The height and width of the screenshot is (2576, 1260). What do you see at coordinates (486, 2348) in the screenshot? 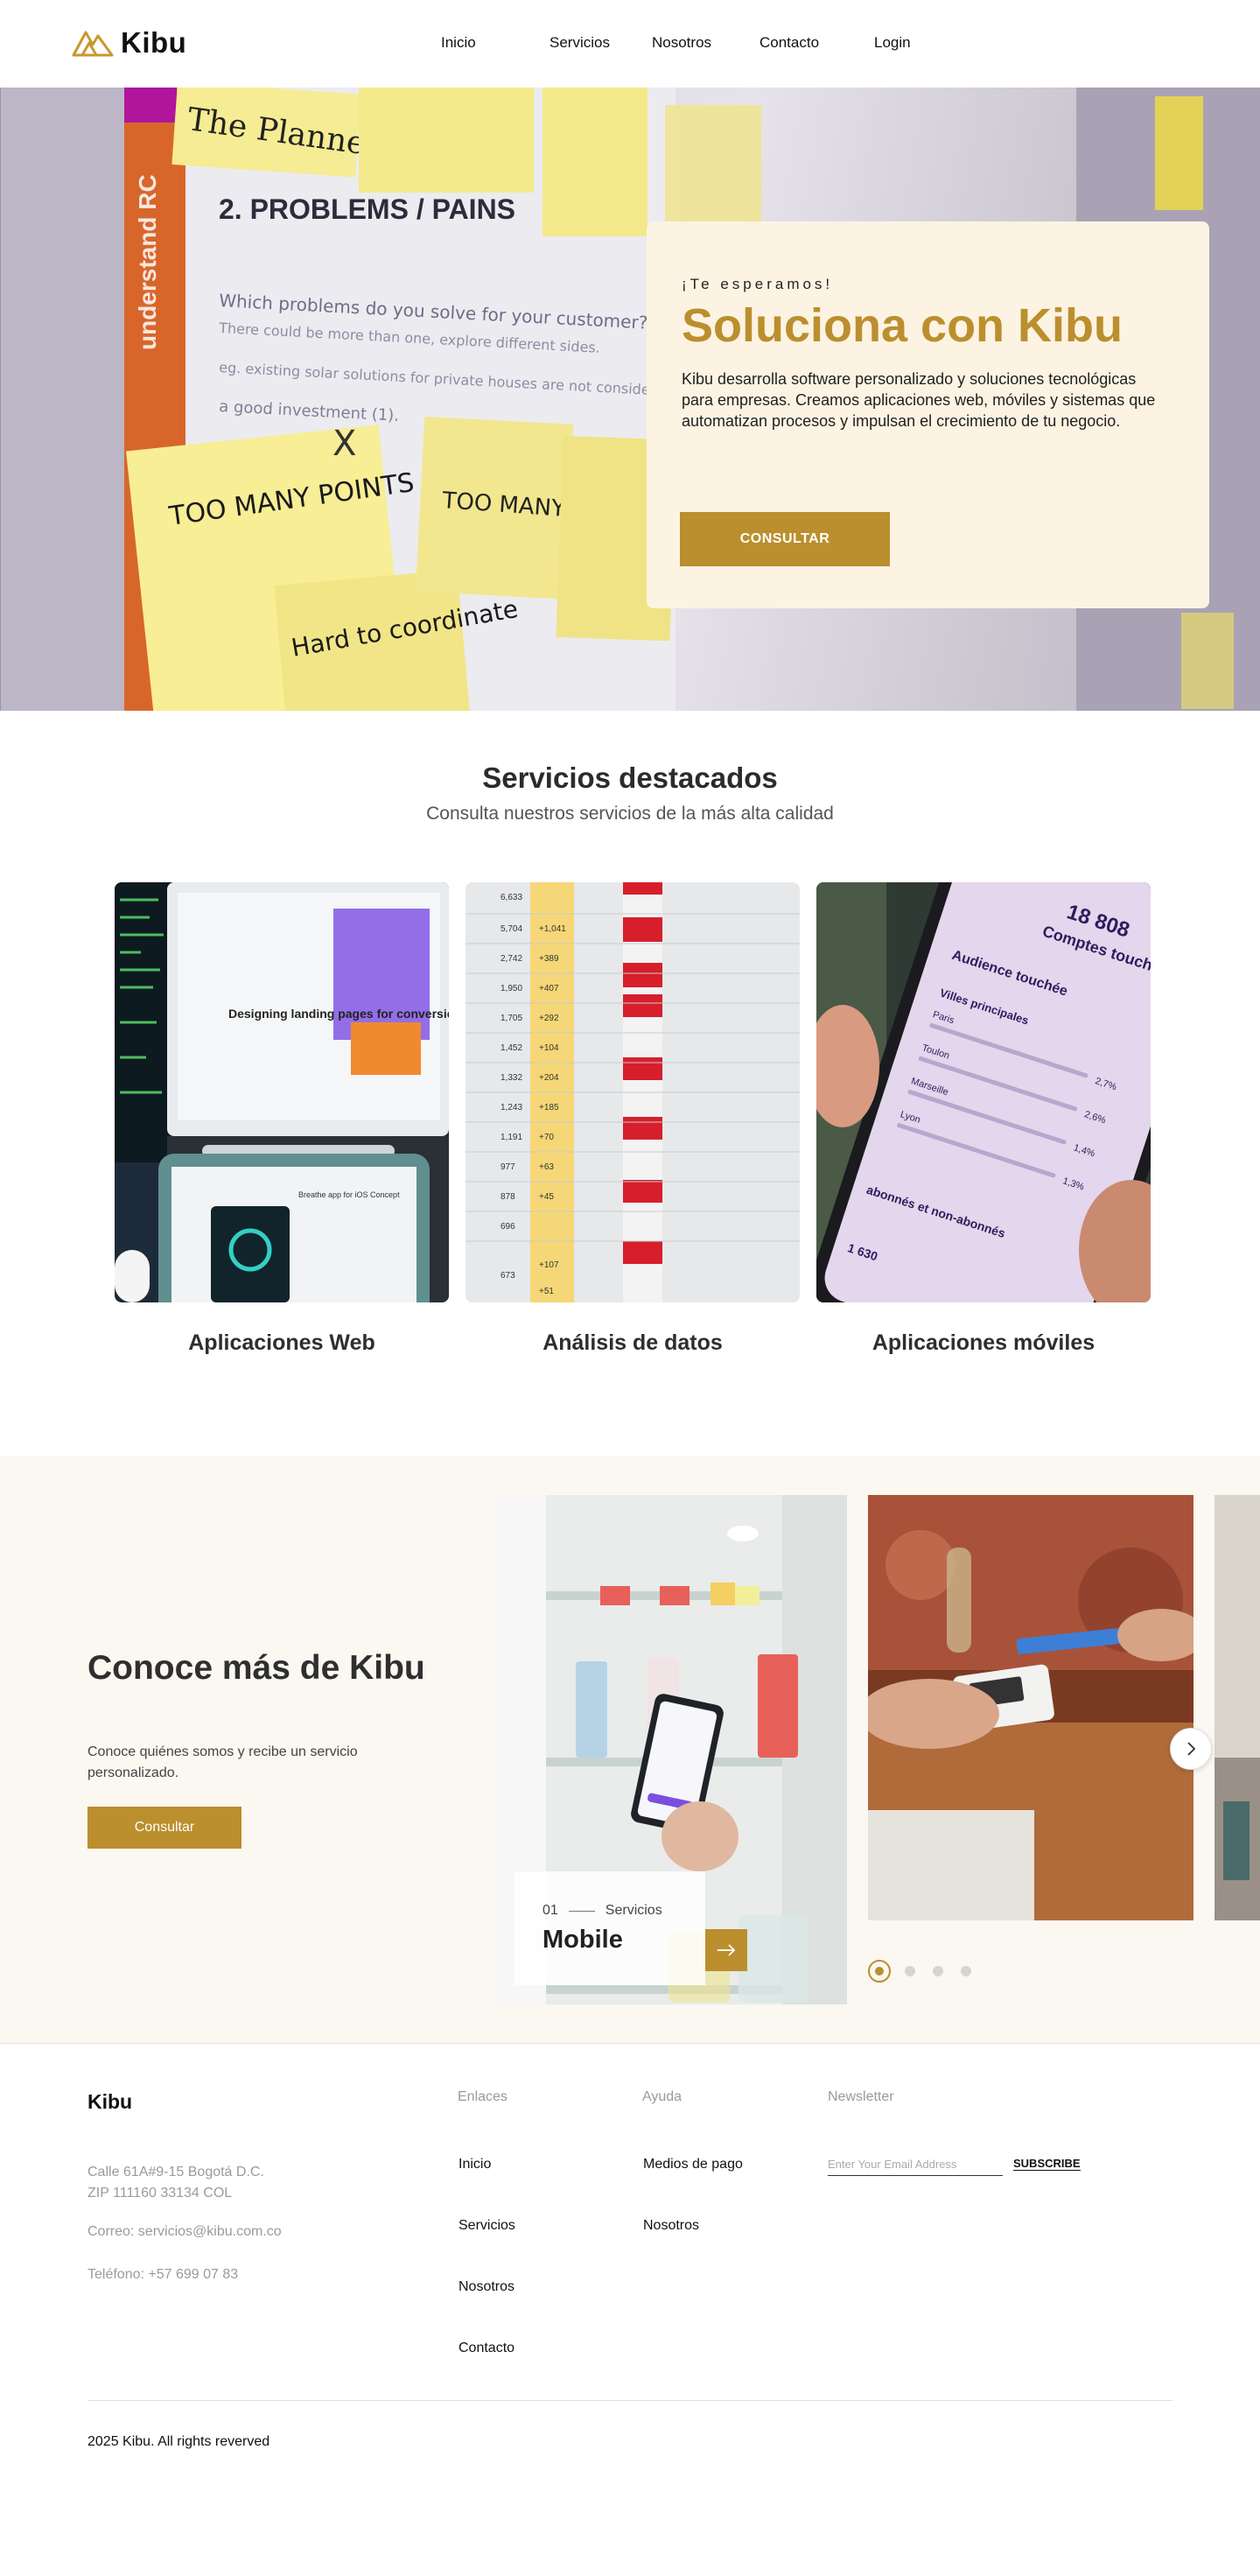
I see `footer-link-contacto: Contacto` at bounding box center [486, 2348].